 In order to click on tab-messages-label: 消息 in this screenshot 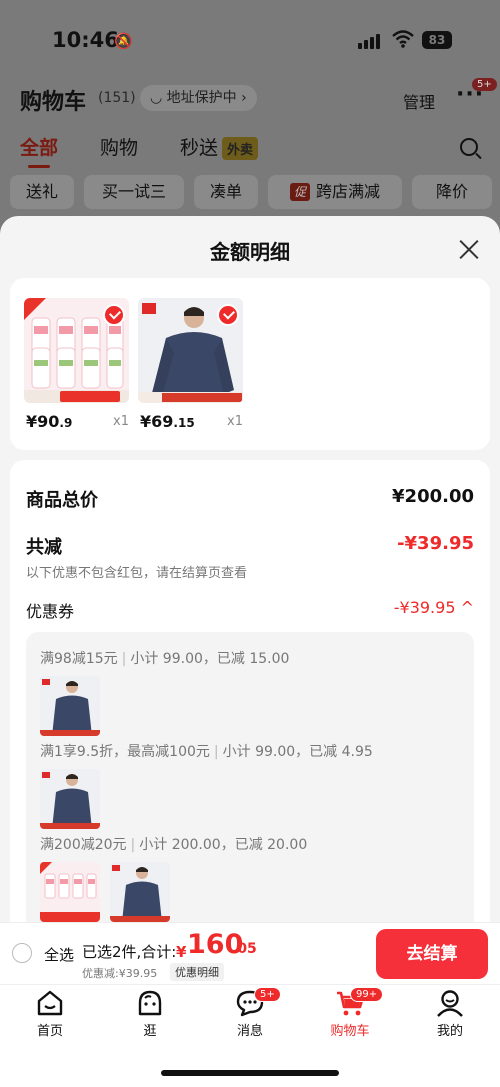, I will do `click(249, 1031)`.